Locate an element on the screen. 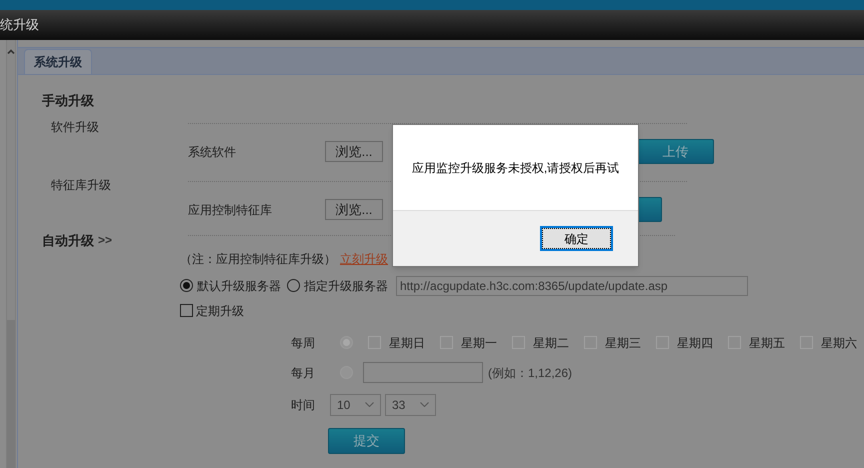 This screenshot has height=468, width=864. dialog-message: 应用监控升级服务未授权,请授权后再试 is located at coordinates (516, 168).